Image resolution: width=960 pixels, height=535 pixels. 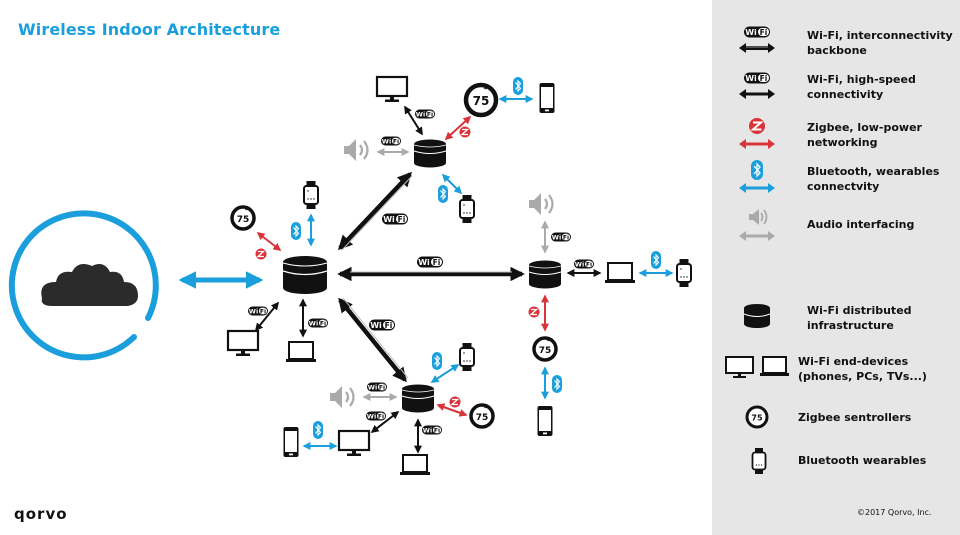 I want to click on cloud-group, so click(x=83, y=285).